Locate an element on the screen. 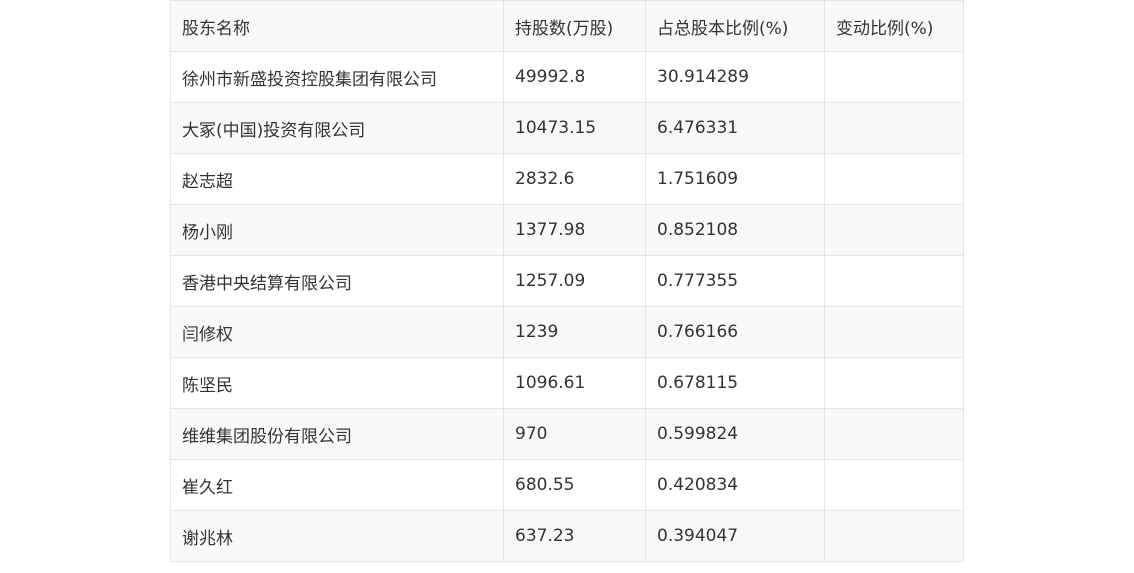  cell-share-ratio: 0.777355 is located at coordinates (735, 281).